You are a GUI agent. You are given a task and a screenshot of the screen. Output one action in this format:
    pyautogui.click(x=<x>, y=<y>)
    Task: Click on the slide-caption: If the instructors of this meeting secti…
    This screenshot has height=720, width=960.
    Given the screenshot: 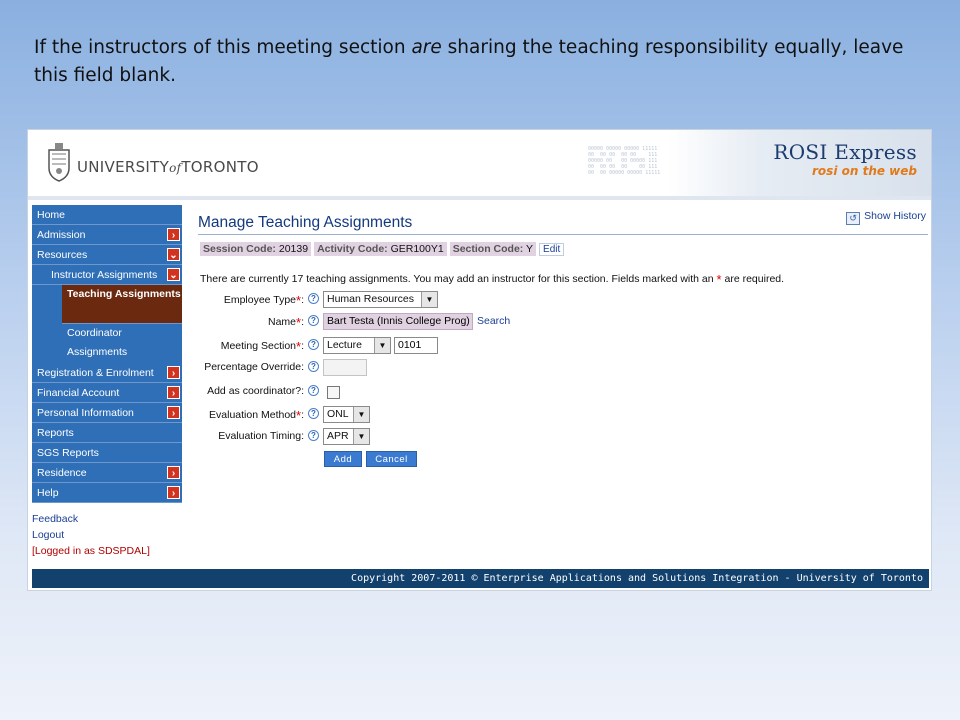 What is the action you would take?
    pyautogui.click(x=474, y=62)
    